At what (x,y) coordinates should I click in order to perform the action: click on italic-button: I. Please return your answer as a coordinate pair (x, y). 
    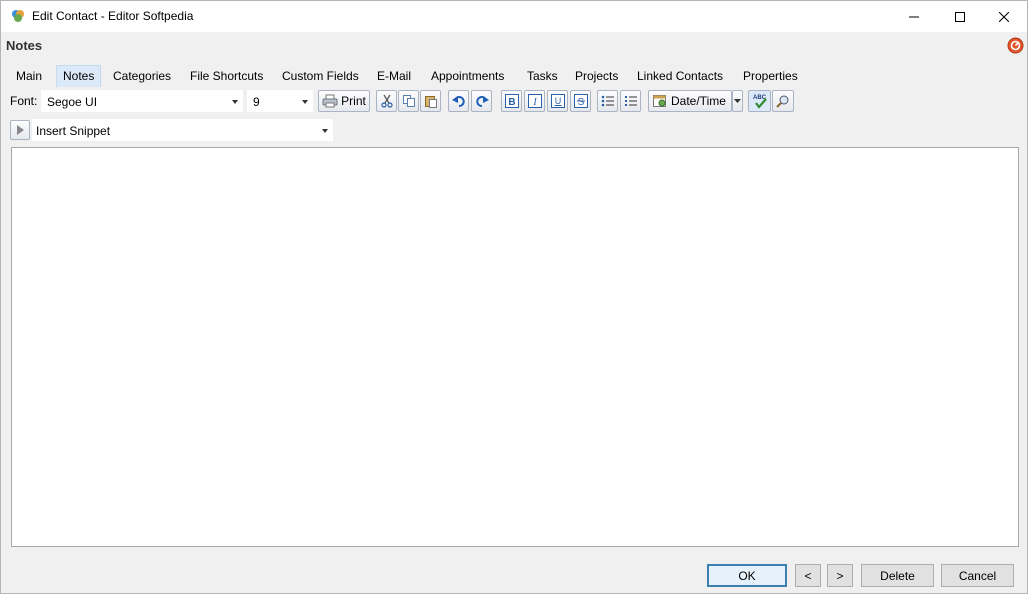
    Looking at the image, I should click on (534, 101).